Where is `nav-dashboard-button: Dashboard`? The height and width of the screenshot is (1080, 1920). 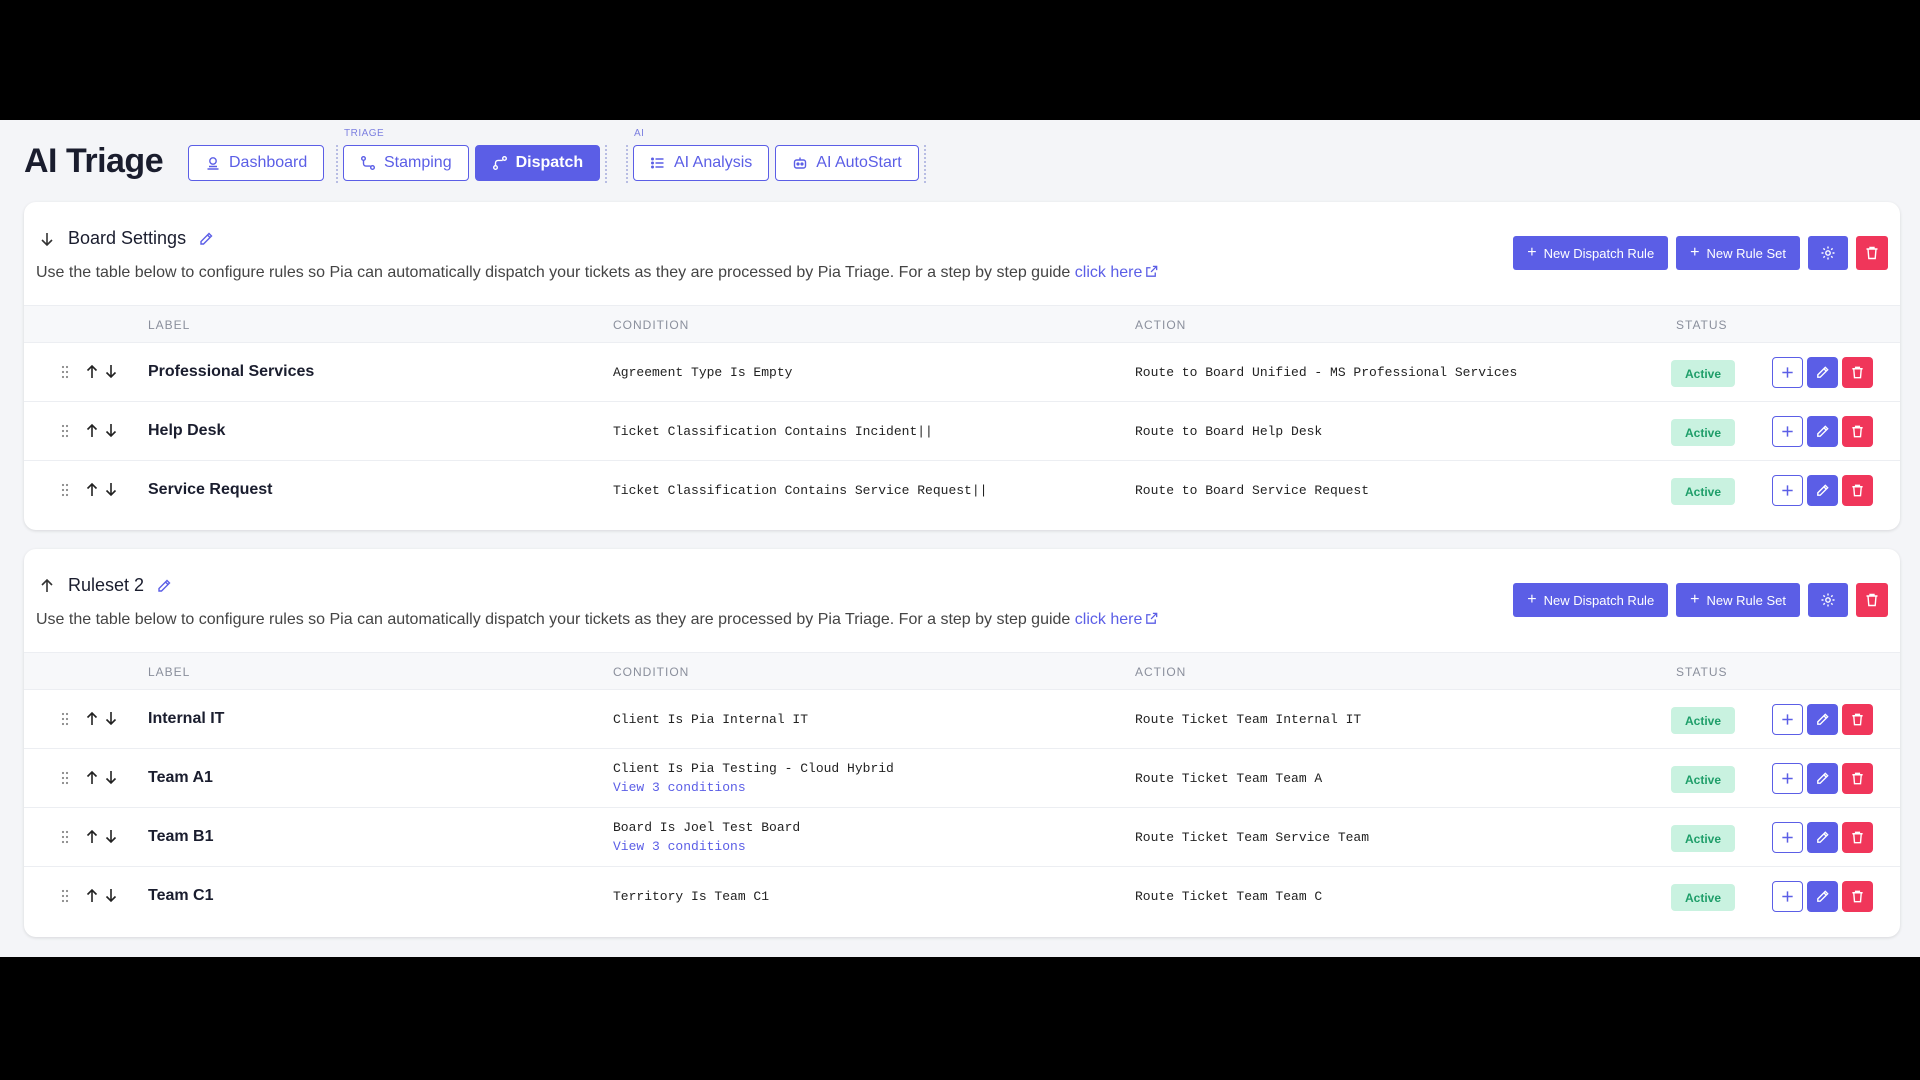 nav-dashboard-button: Dashboard is located at coordinates (256, 163).